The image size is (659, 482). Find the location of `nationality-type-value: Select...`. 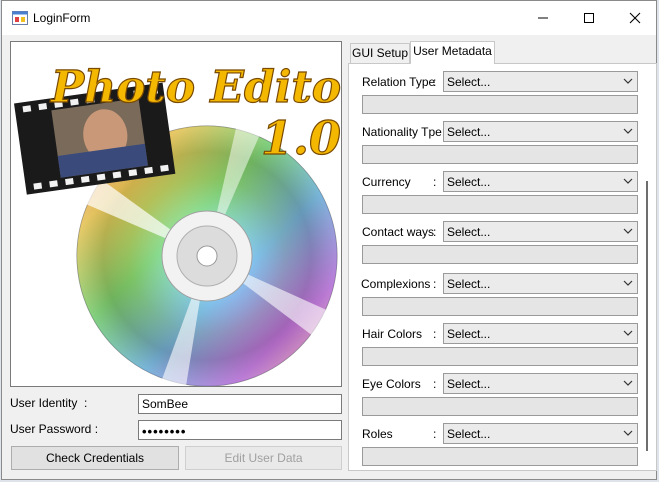

nationality-type-value: Select... is located at coordinates (469, 132).